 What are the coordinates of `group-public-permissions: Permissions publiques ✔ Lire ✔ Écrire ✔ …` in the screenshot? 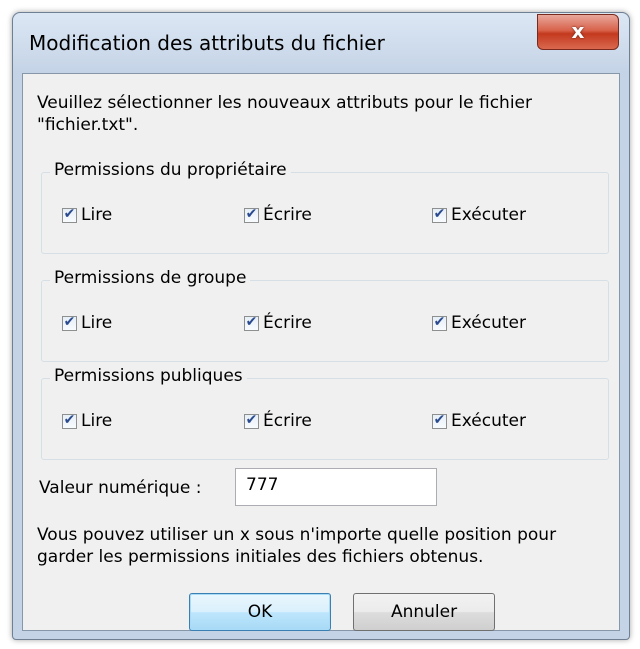 It's located at (325, 413).